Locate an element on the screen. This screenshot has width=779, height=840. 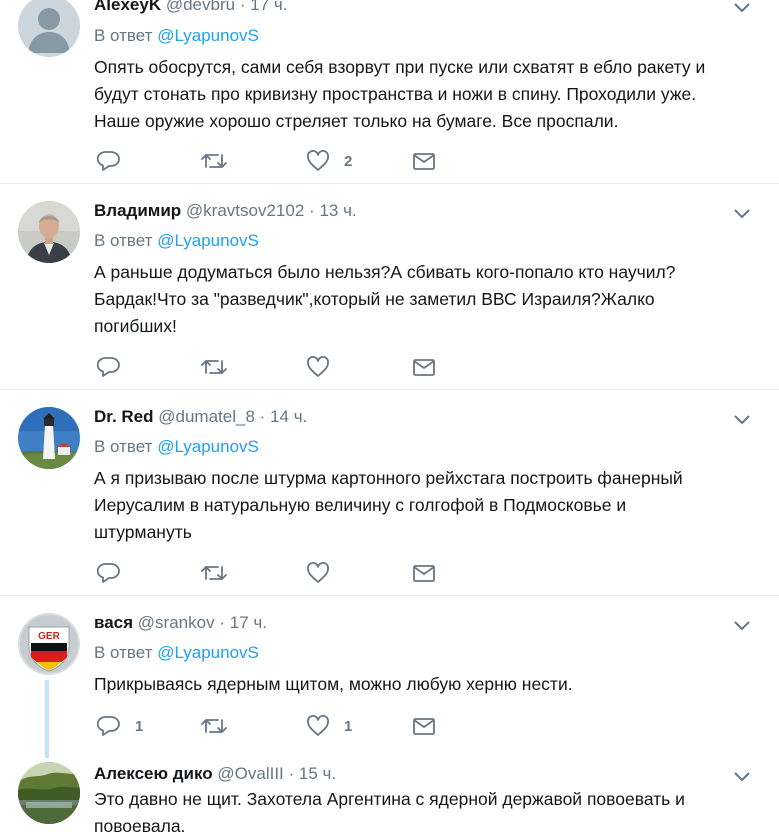
timestamp: 13 ч. is located at coordinates (337, 210).